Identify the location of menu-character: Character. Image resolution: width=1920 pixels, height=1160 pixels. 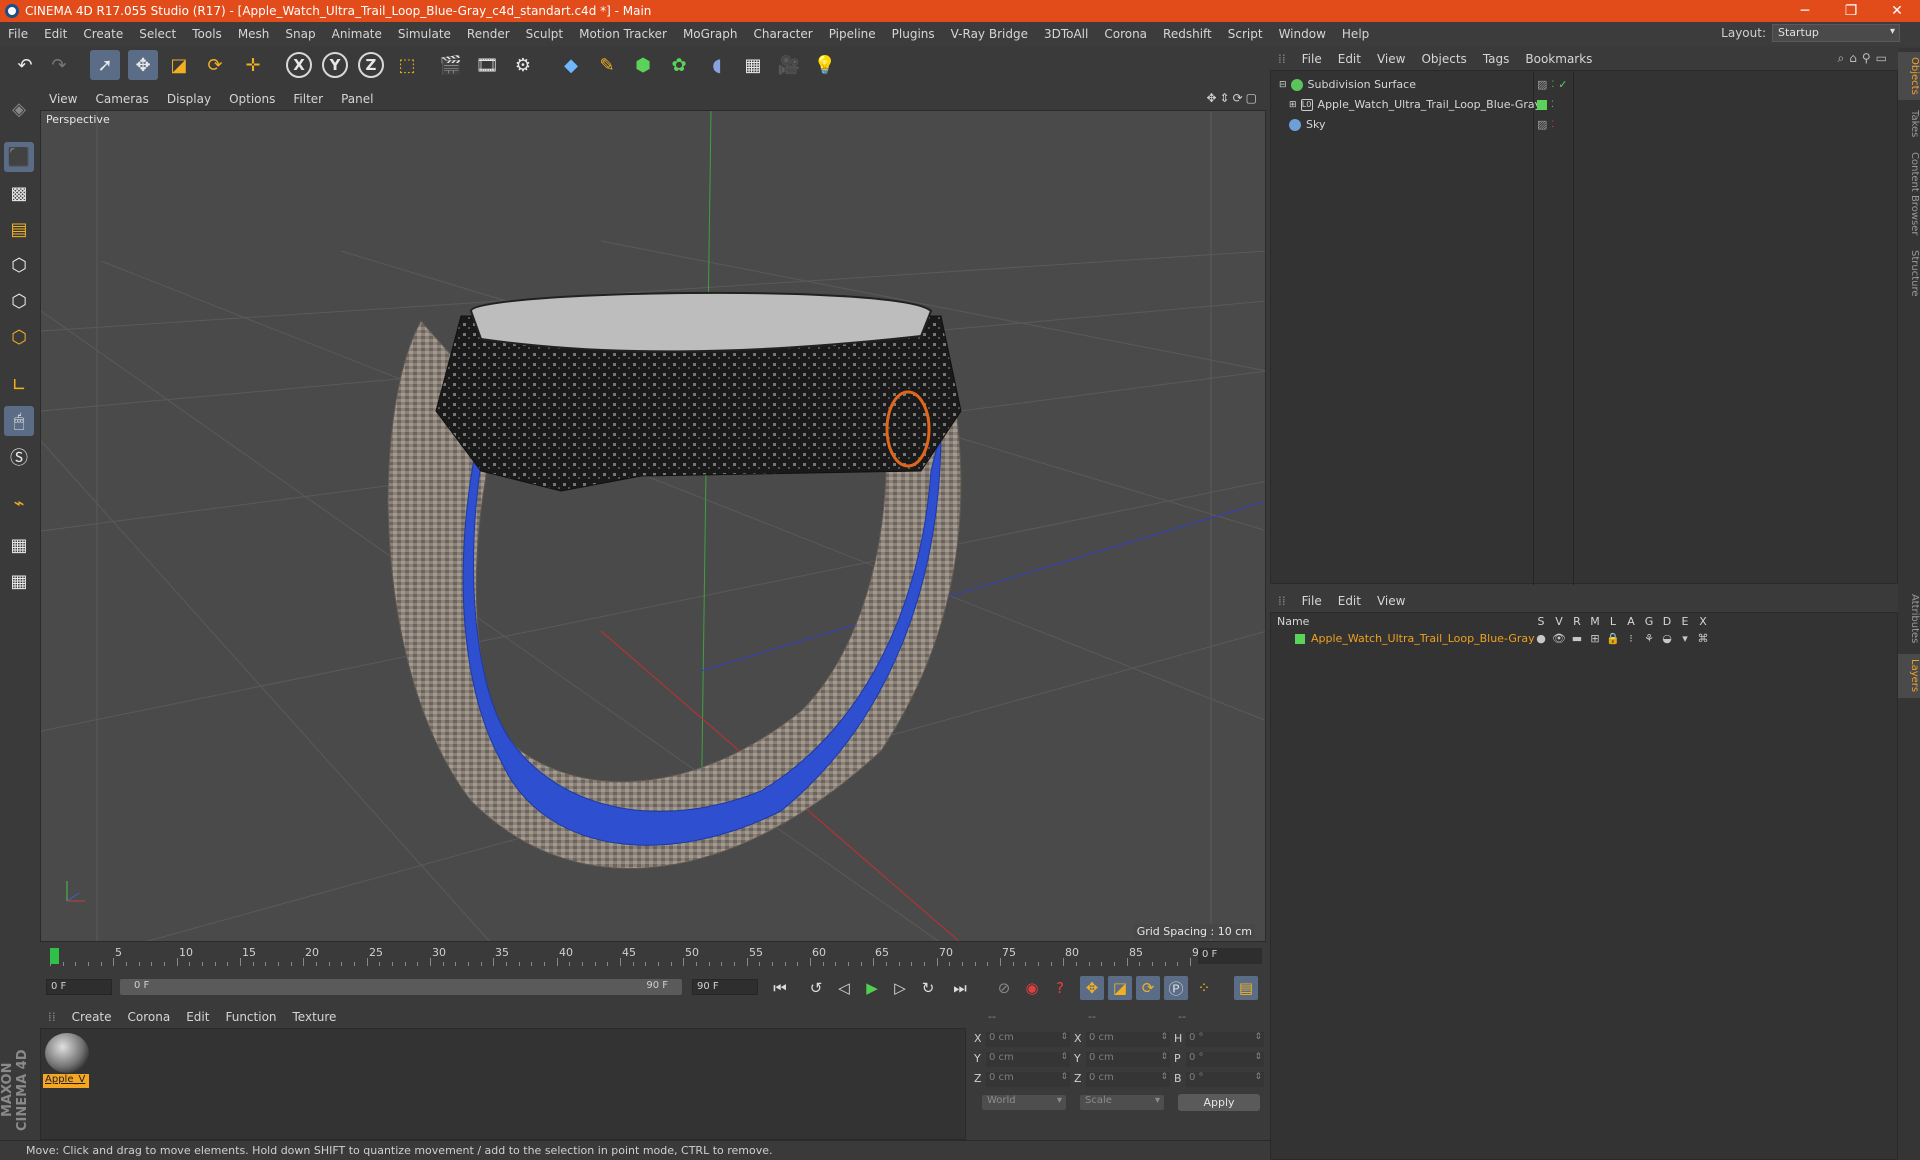
(782, 34).